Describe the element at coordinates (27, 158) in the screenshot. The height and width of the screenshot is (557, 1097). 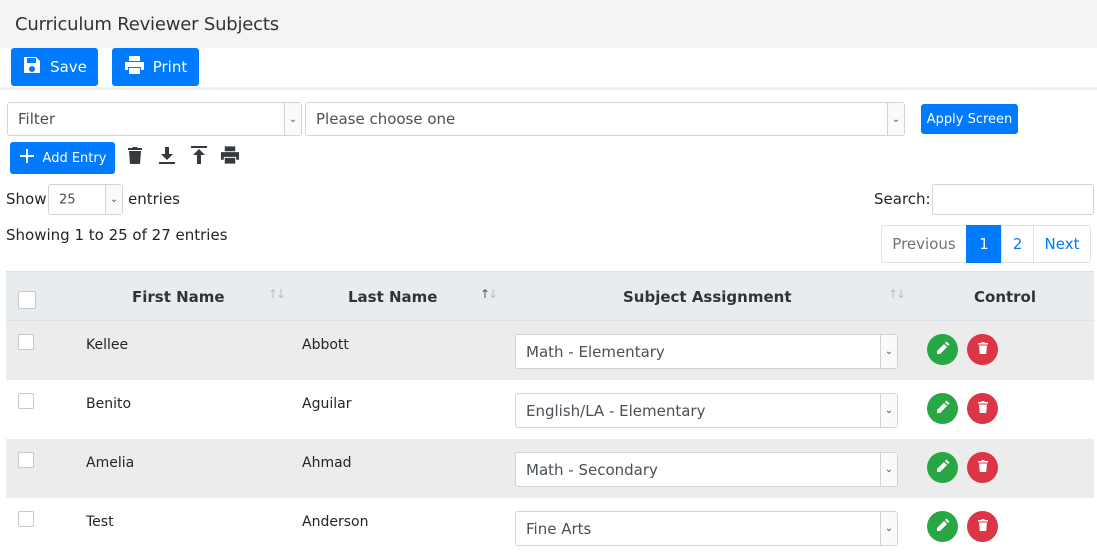
I see `plus-icon` at that location.